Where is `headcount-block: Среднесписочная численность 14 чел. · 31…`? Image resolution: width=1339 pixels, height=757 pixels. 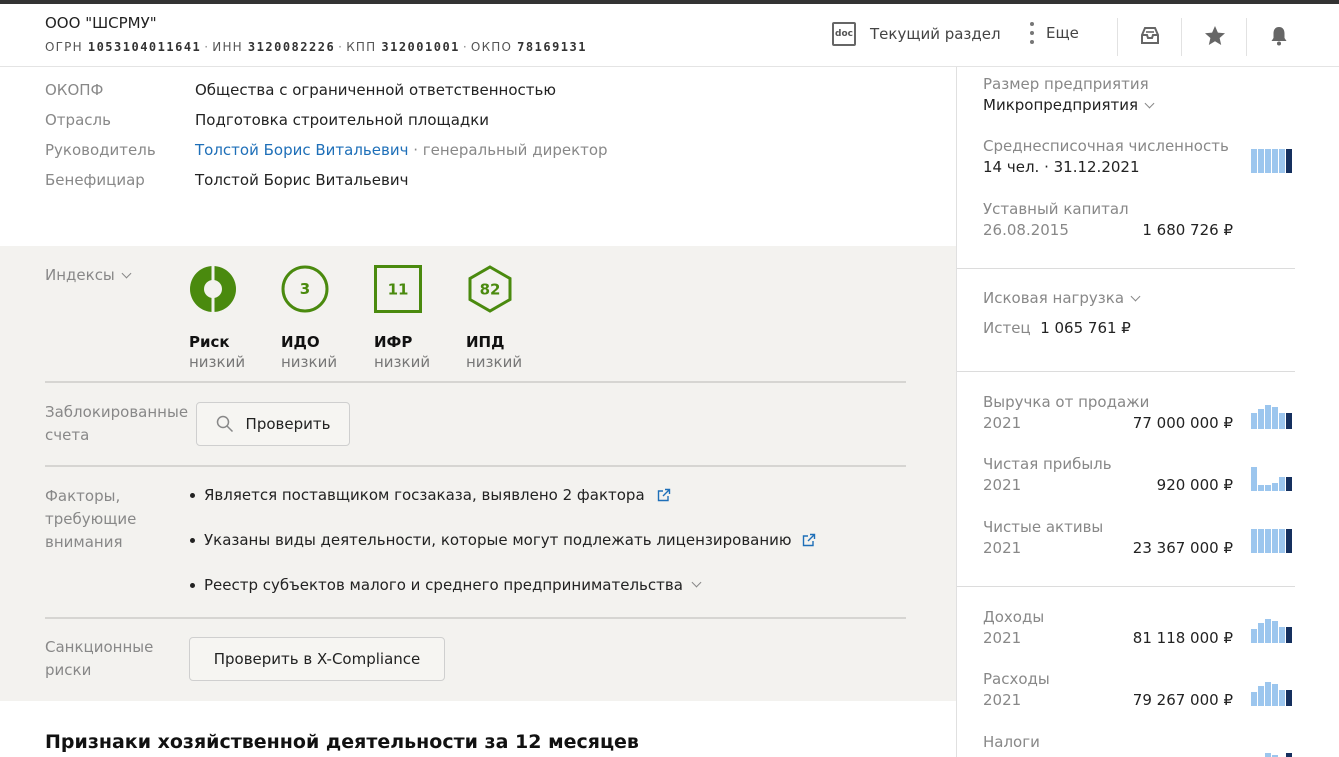
headcount-block: Среднесписочная численность 14 чел. · 31… is located at coordinates (1139, 156).